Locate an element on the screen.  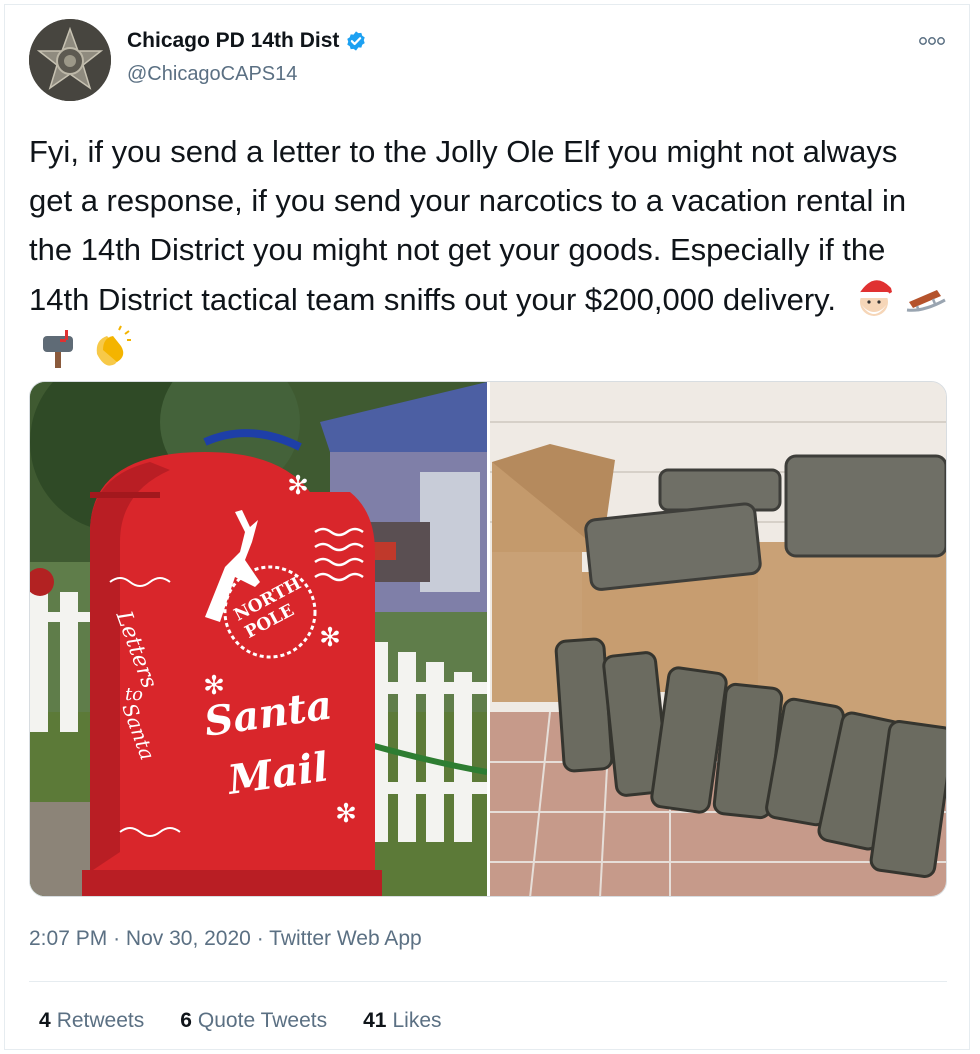
likes-stat: 41 Likes is located at coordinates (402, 1021).